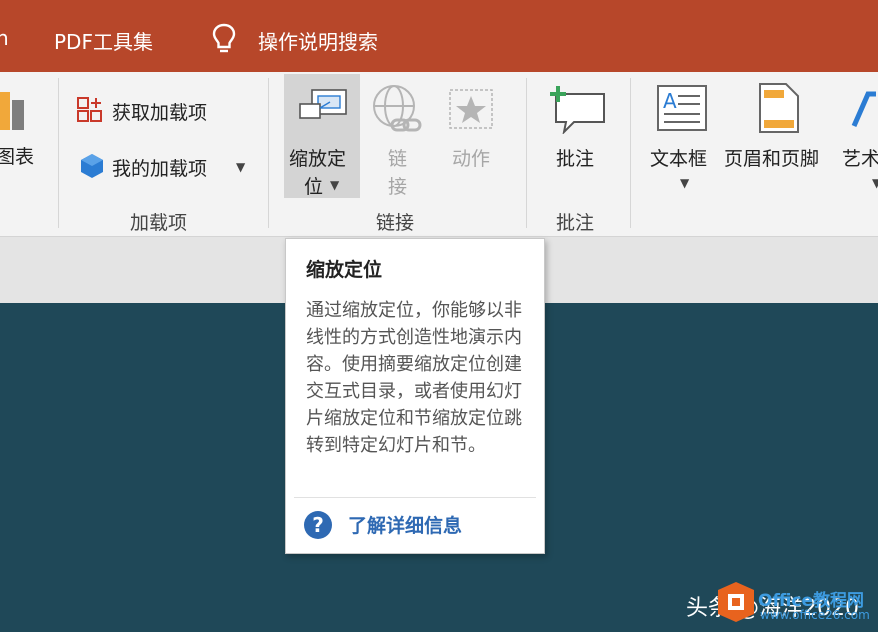  Describe the element at coordinates (575, 223) in the screenshot. I see `group-label-comments: 批注` at that location.